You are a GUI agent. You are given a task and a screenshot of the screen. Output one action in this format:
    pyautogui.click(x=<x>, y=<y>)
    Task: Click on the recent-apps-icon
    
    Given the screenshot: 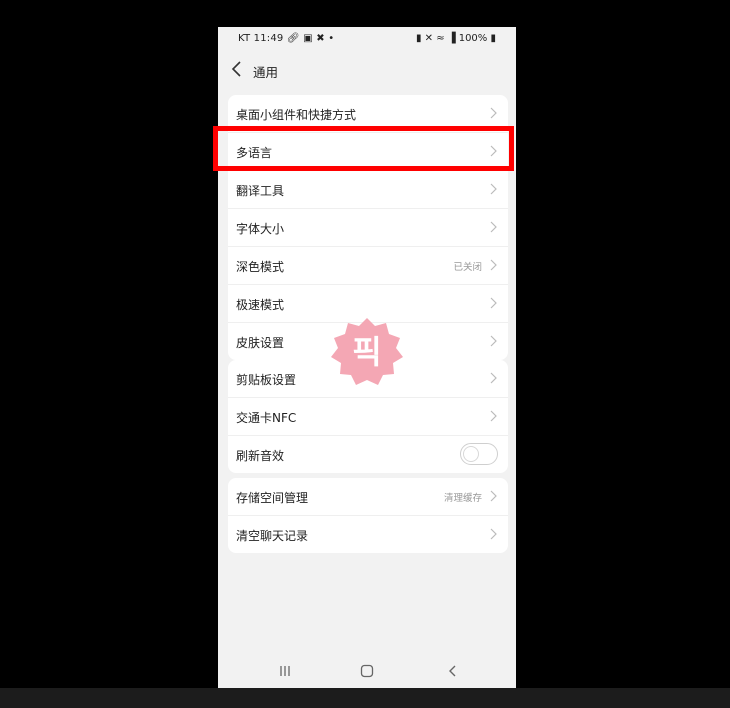 What is the action you would take?
    pyautogui.click(x=285, y=671)
    